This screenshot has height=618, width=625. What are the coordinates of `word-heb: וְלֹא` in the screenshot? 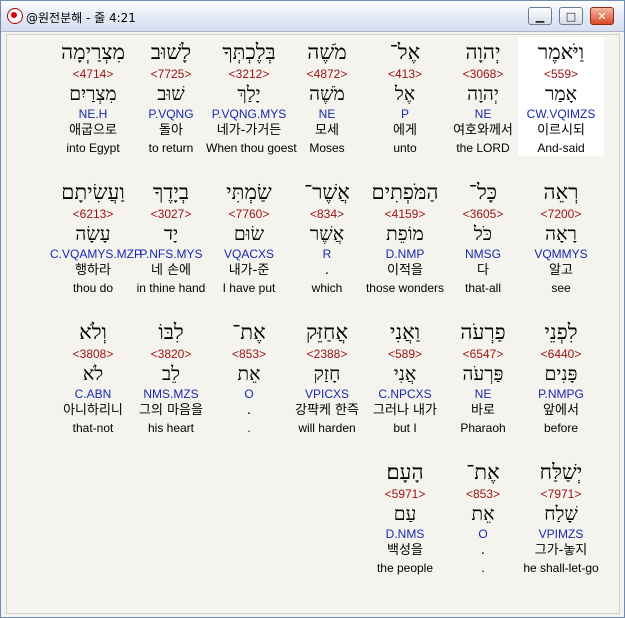 It's located at (93, 332).